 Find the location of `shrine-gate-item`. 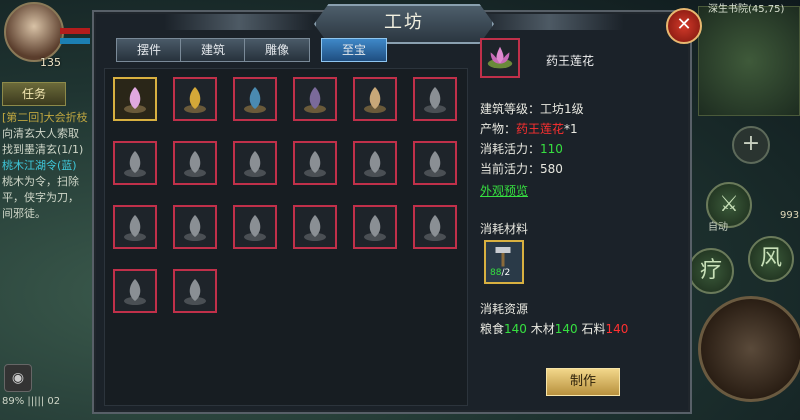

shrine-gate-item is located at coordinates (435, 227).